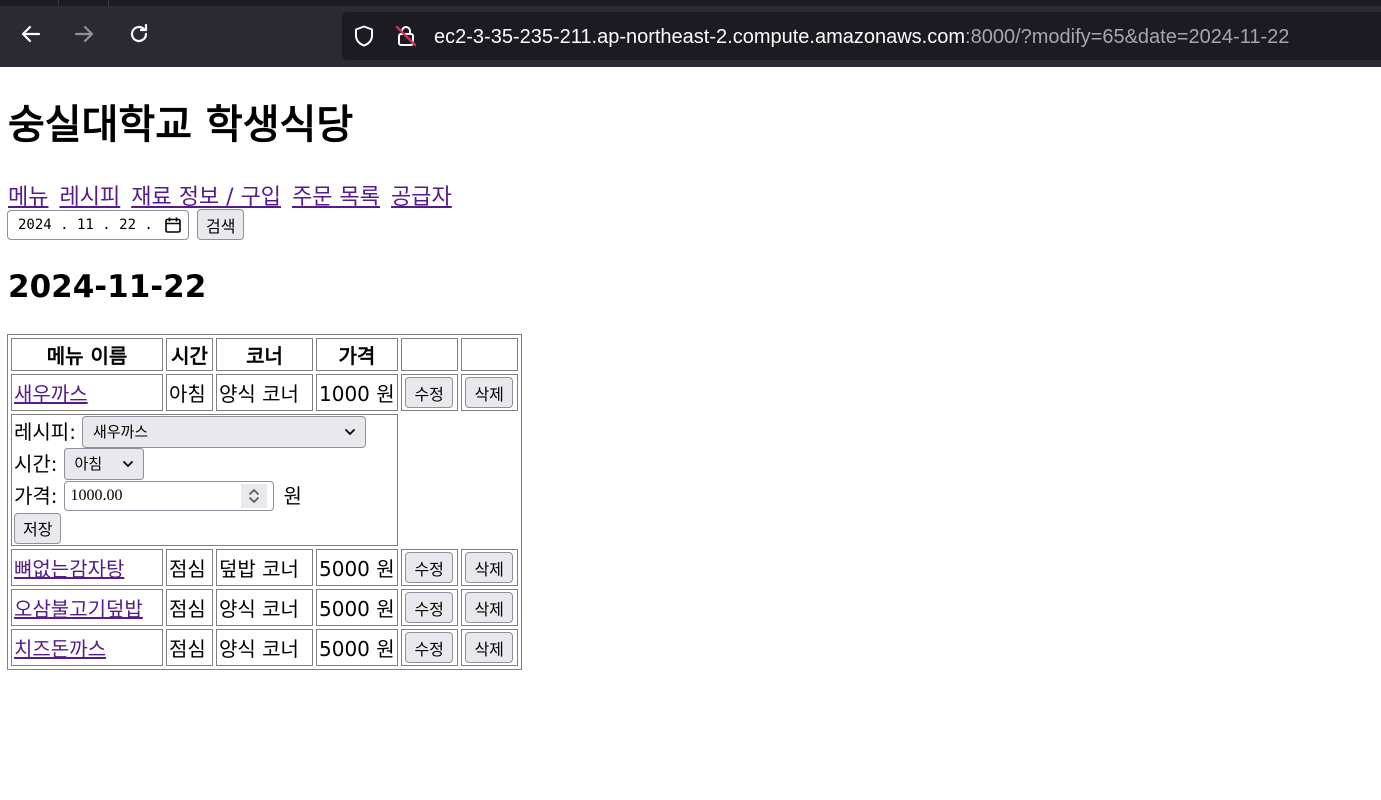 The width and height of the screenshot is (1381, 800). I want to click on header-price: 가격, so click(357, 354).